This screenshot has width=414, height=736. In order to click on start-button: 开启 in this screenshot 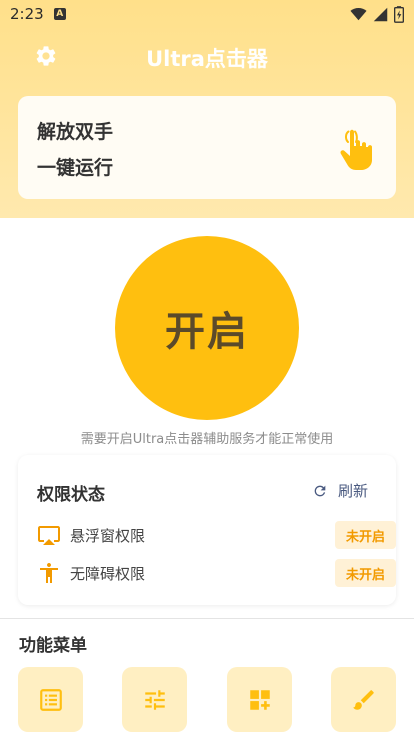, I will do `click(207, 328)`.